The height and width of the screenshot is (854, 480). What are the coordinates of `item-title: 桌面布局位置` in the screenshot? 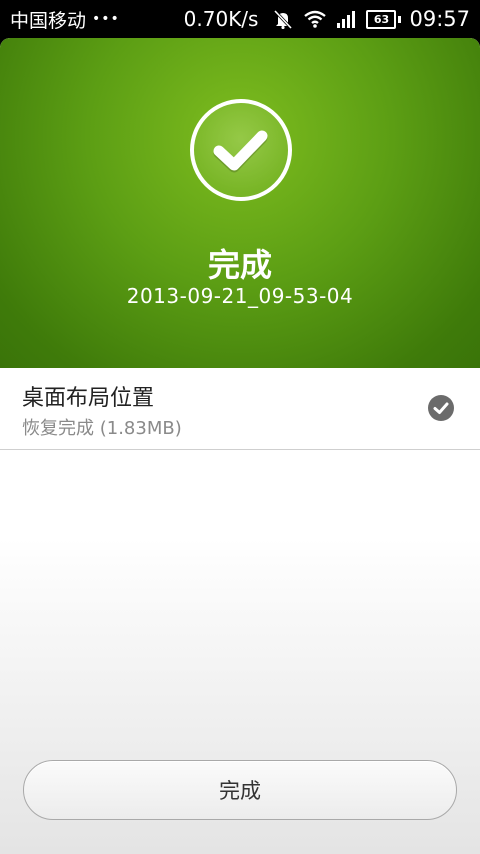 It's located at (88, 398).